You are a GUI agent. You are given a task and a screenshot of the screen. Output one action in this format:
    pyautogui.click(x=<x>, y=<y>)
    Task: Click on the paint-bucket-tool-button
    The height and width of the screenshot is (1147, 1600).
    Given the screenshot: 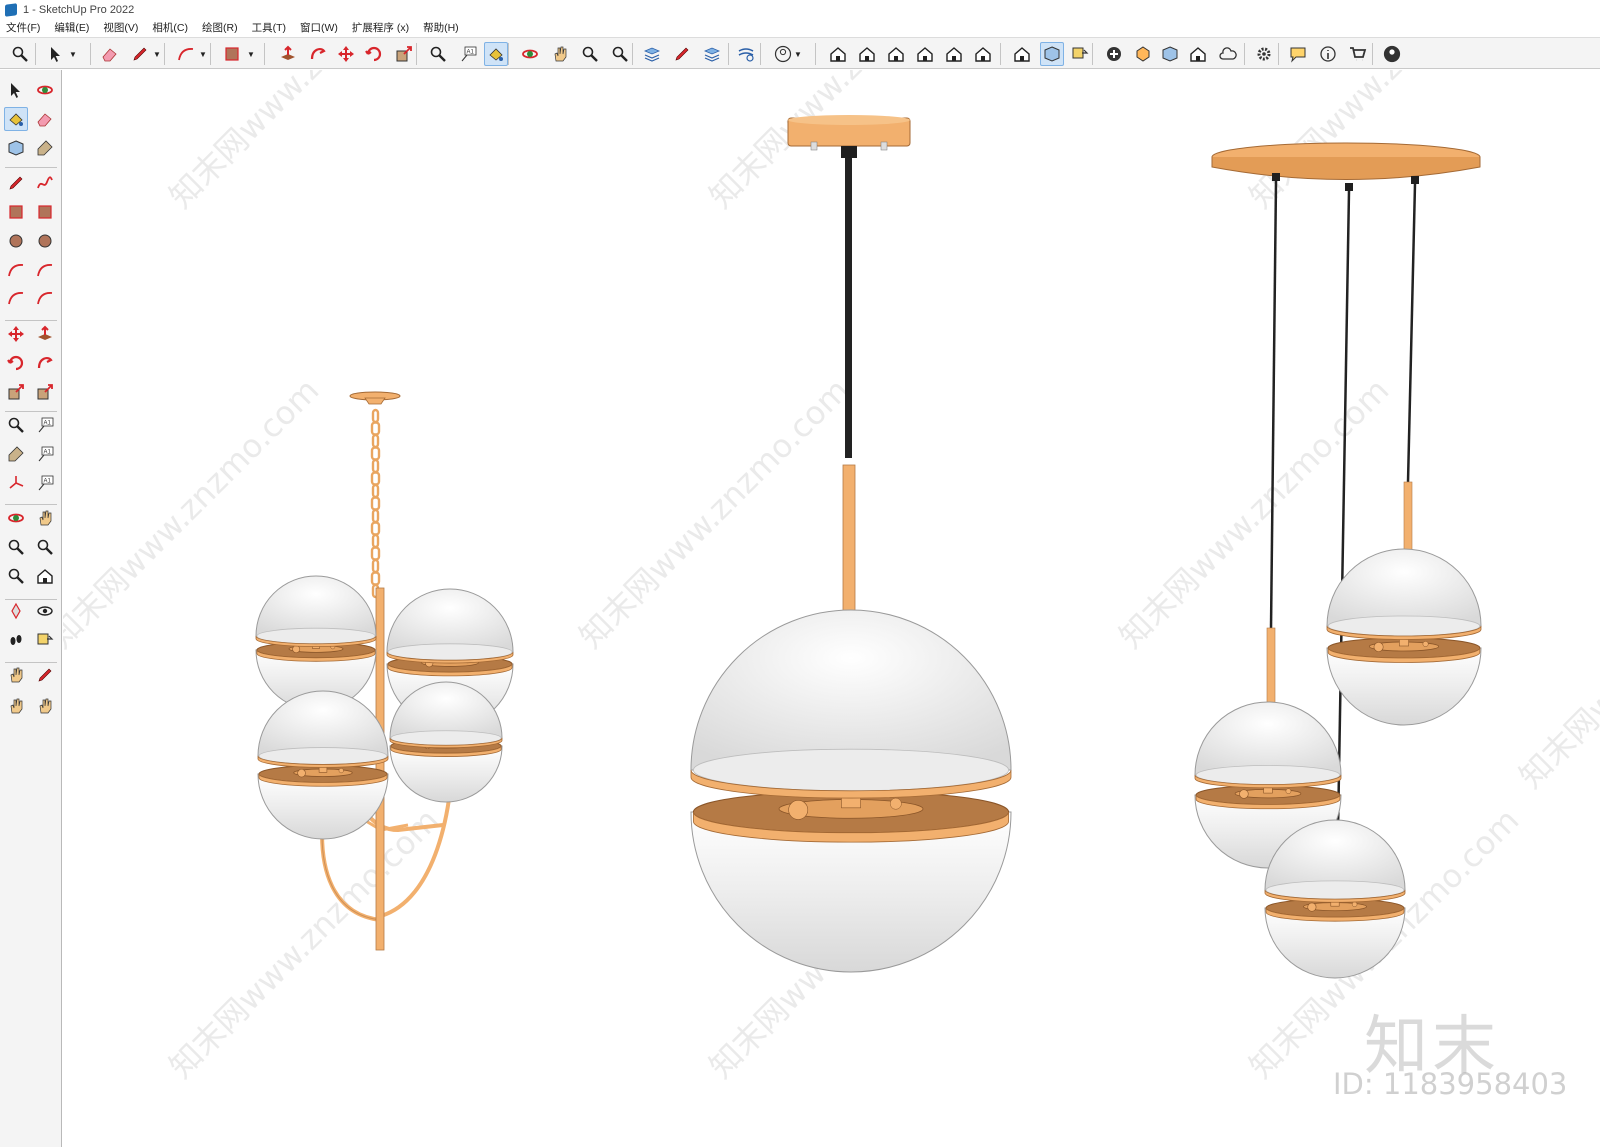 What is the action you would take?
    pyautogui.click(x=16, y=119)
    